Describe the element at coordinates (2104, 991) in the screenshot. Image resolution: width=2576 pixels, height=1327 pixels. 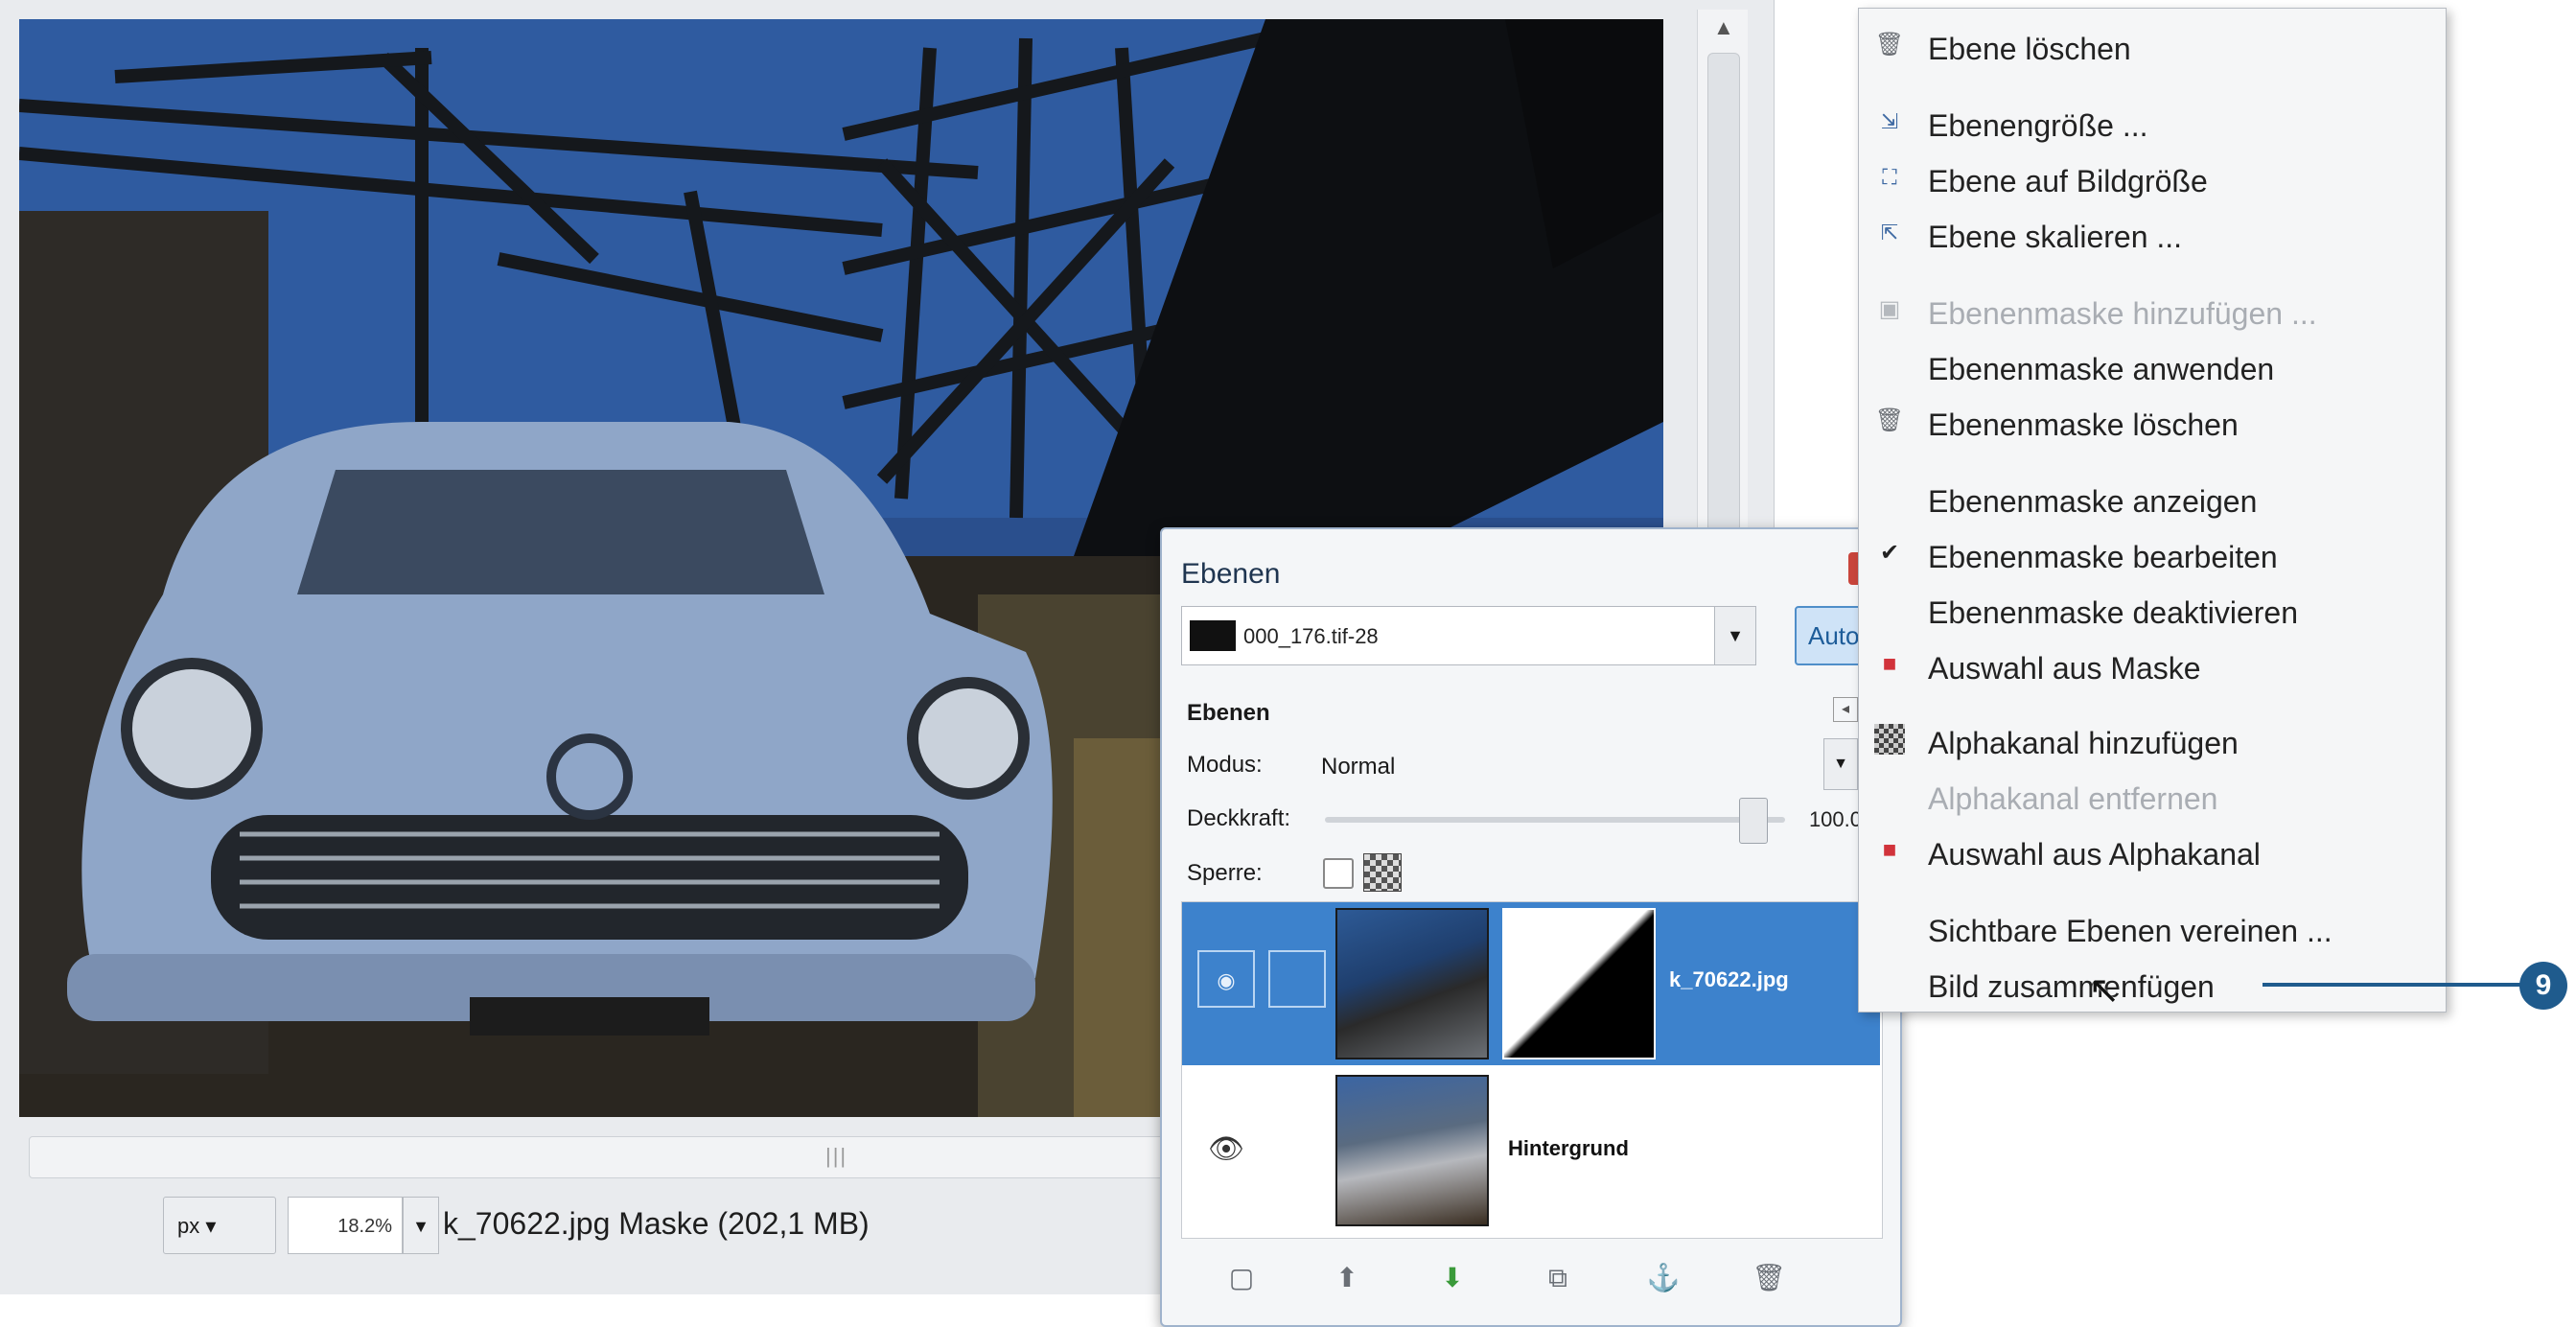
I see `mouse-cursor-icon: ↖` at that location.